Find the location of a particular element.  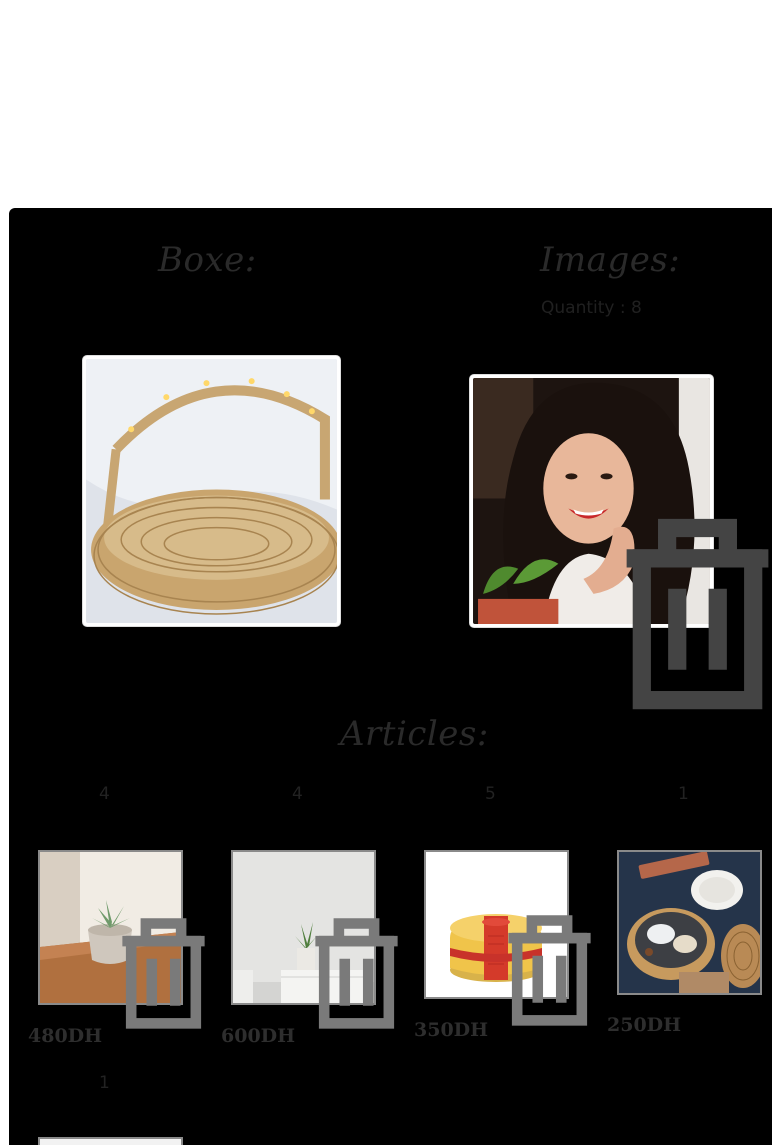

article-price: 350DH is located at coordinates (451, 1030).